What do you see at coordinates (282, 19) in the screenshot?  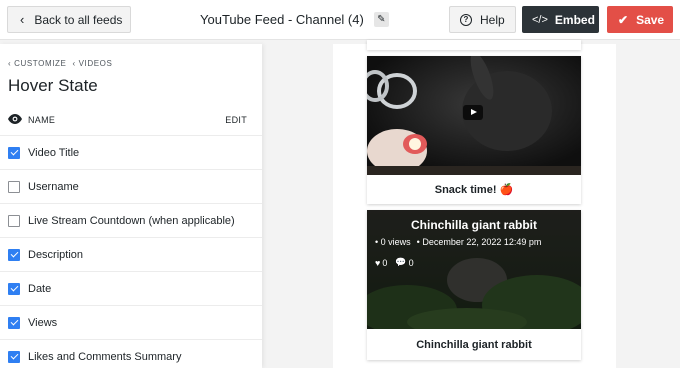 I see `feed-title: YouTube Feed - Channel (4)` at bounding box center [282, 19].